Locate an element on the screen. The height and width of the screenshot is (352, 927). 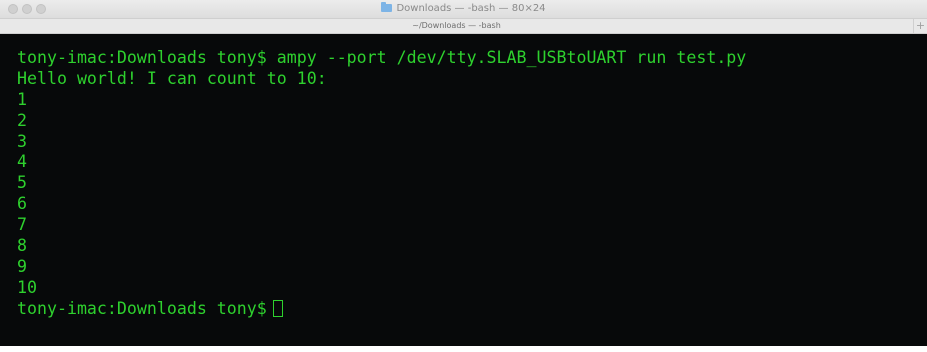
window-title: Downloads — -bash — 80×24 is located at coordinates (463, 9).